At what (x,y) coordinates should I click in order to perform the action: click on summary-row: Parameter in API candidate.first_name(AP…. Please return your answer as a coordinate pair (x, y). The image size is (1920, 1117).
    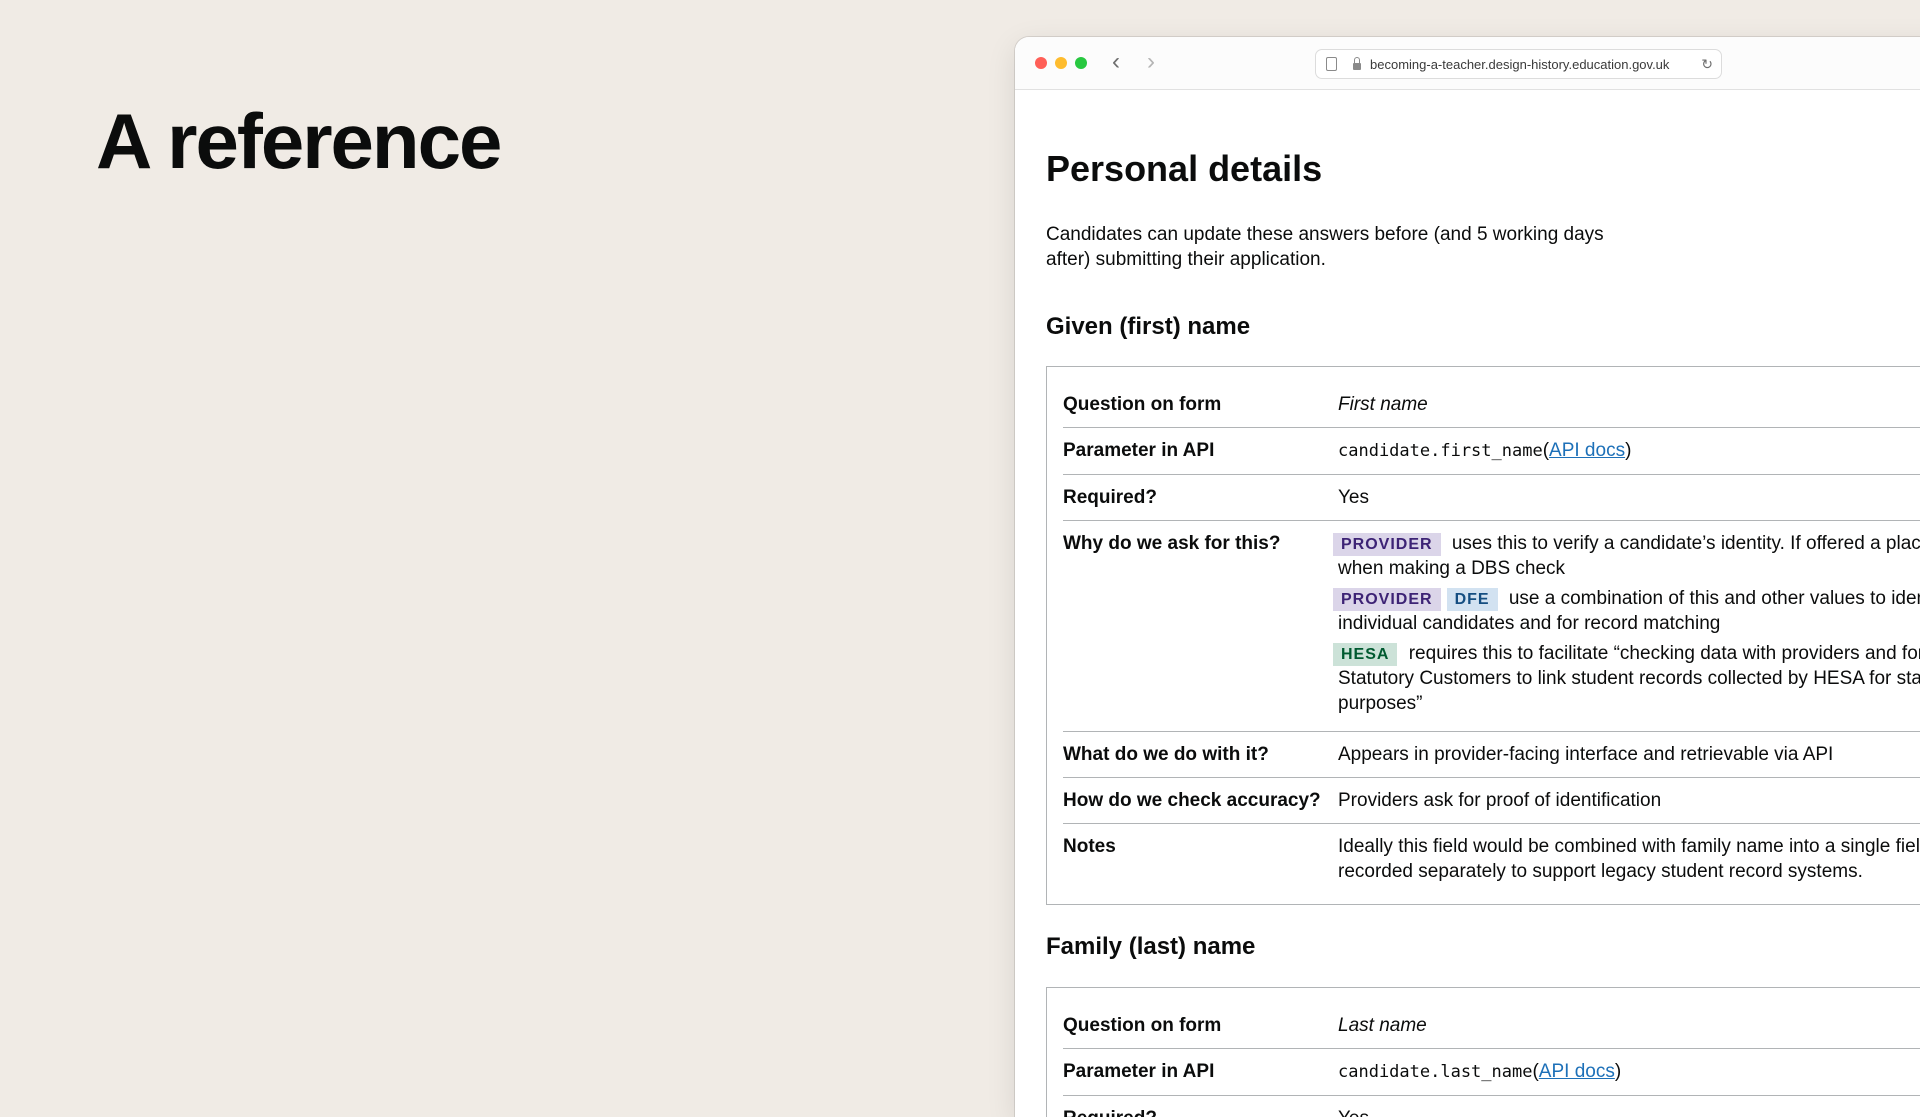
    Looking at the image, I should click on (1491, 451).